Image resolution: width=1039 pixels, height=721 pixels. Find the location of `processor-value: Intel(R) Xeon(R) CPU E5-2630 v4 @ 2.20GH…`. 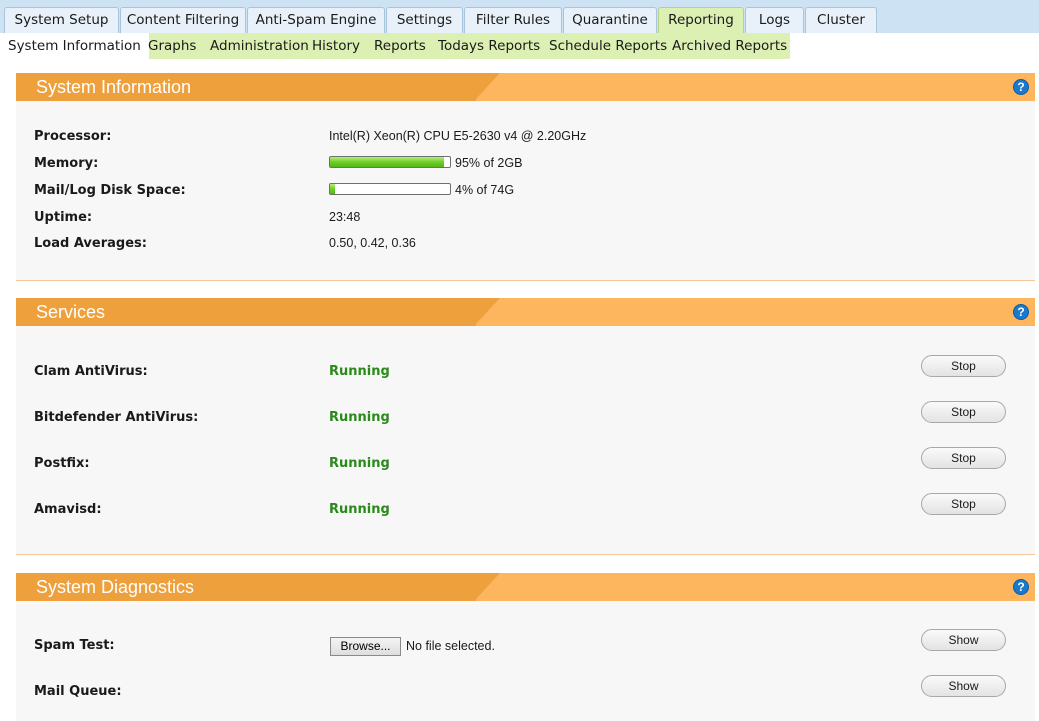

processor-value: Intel(R) Xeon(R) CPU E5-2630 v4 @ 2.20GH… is located at coordinates (458, 136).